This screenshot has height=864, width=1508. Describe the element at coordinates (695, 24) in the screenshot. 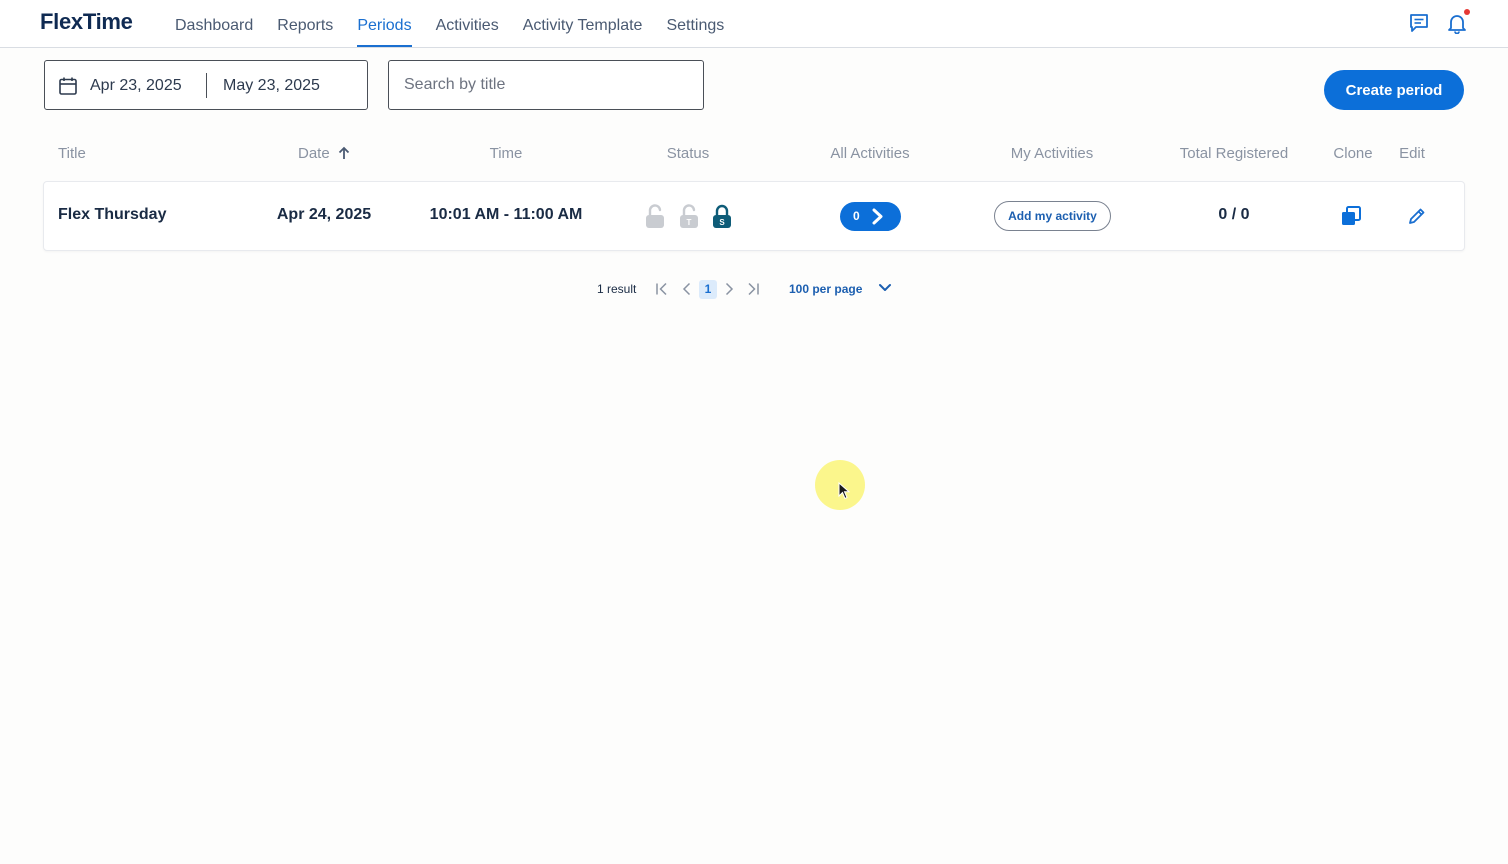

I see `nav-settings: Settings` at that location.